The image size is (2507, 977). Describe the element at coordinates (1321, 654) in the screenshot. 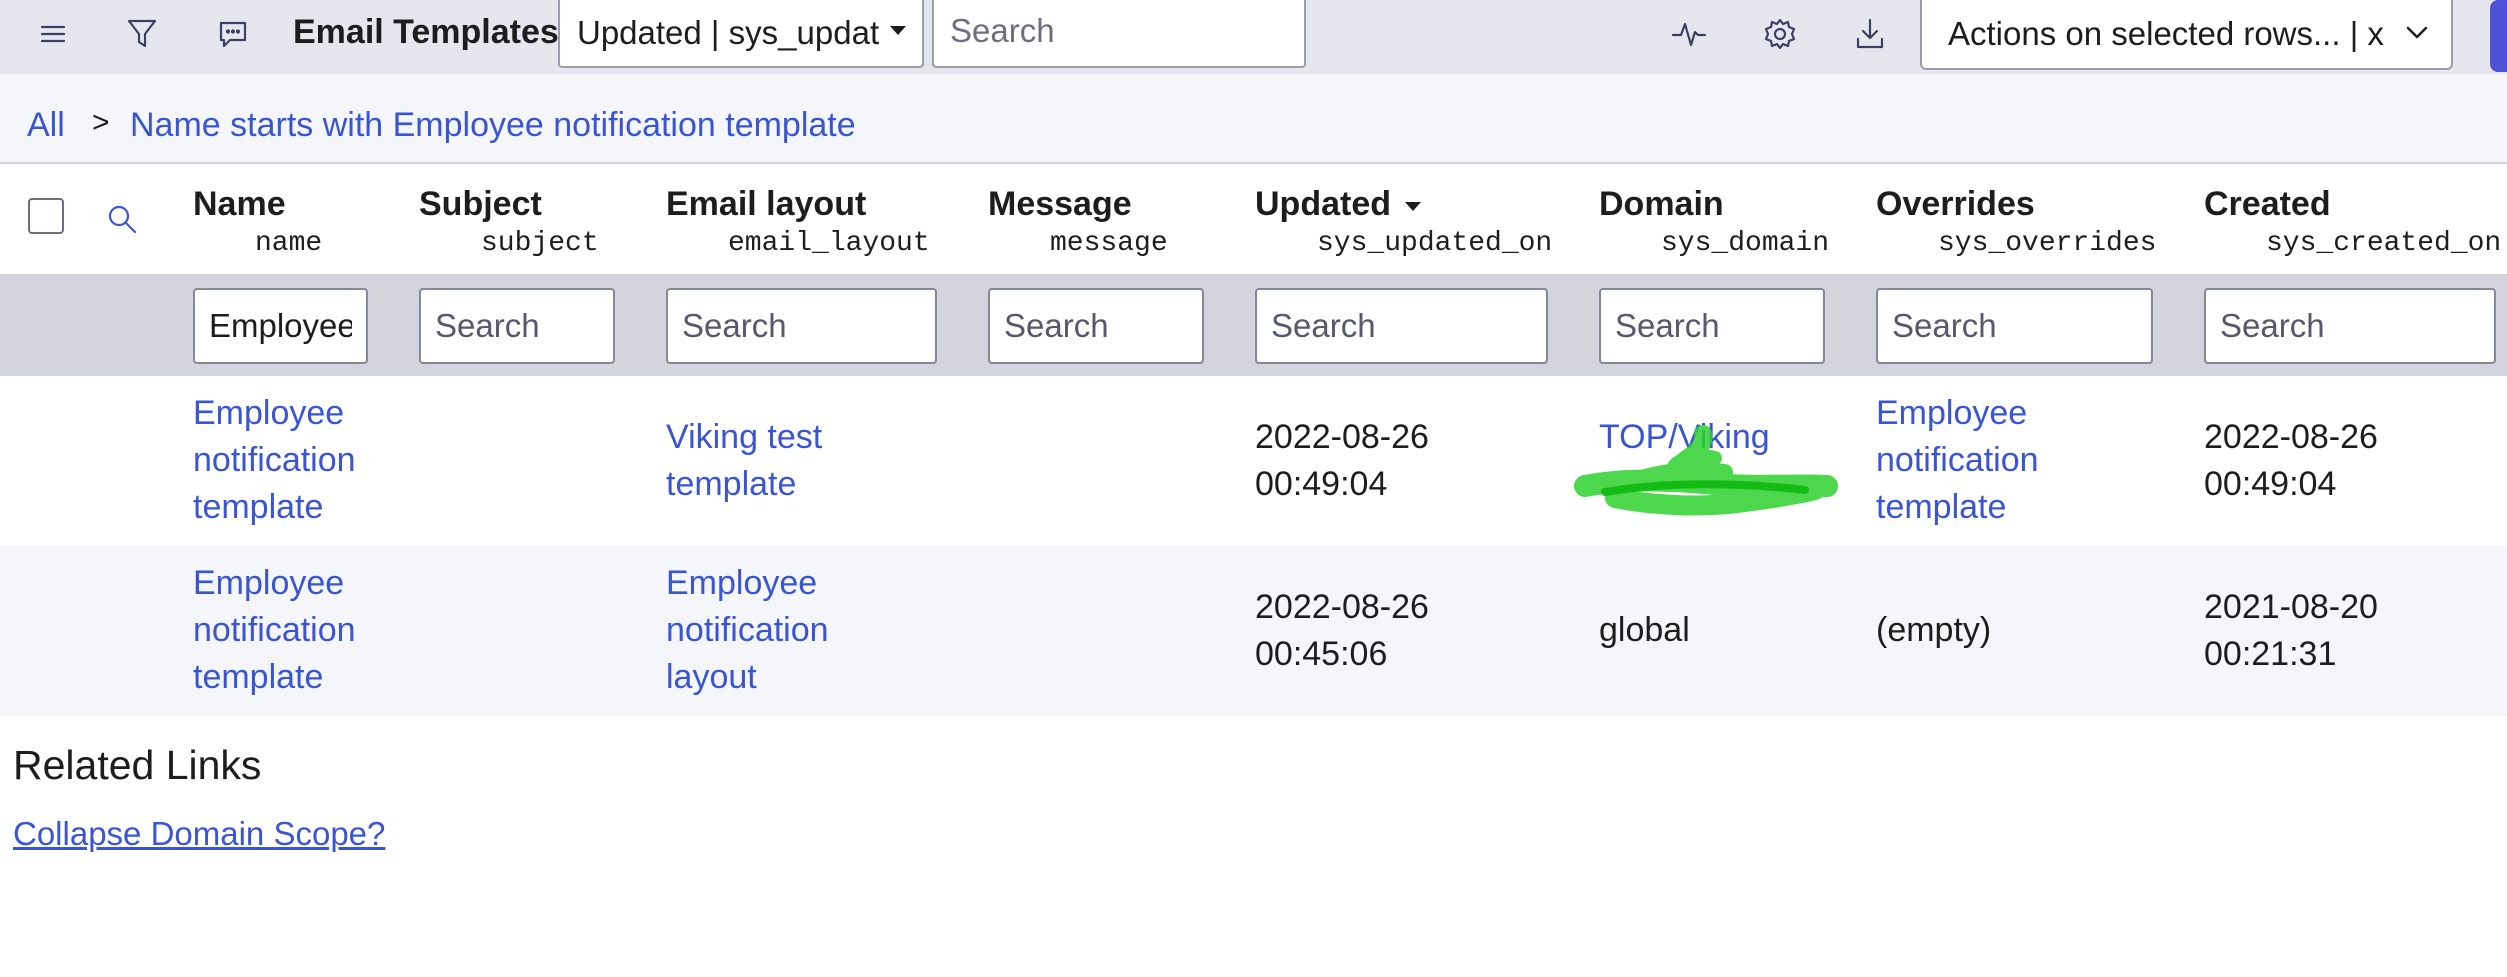

I see `cell-line: 00:45:06` at that location.